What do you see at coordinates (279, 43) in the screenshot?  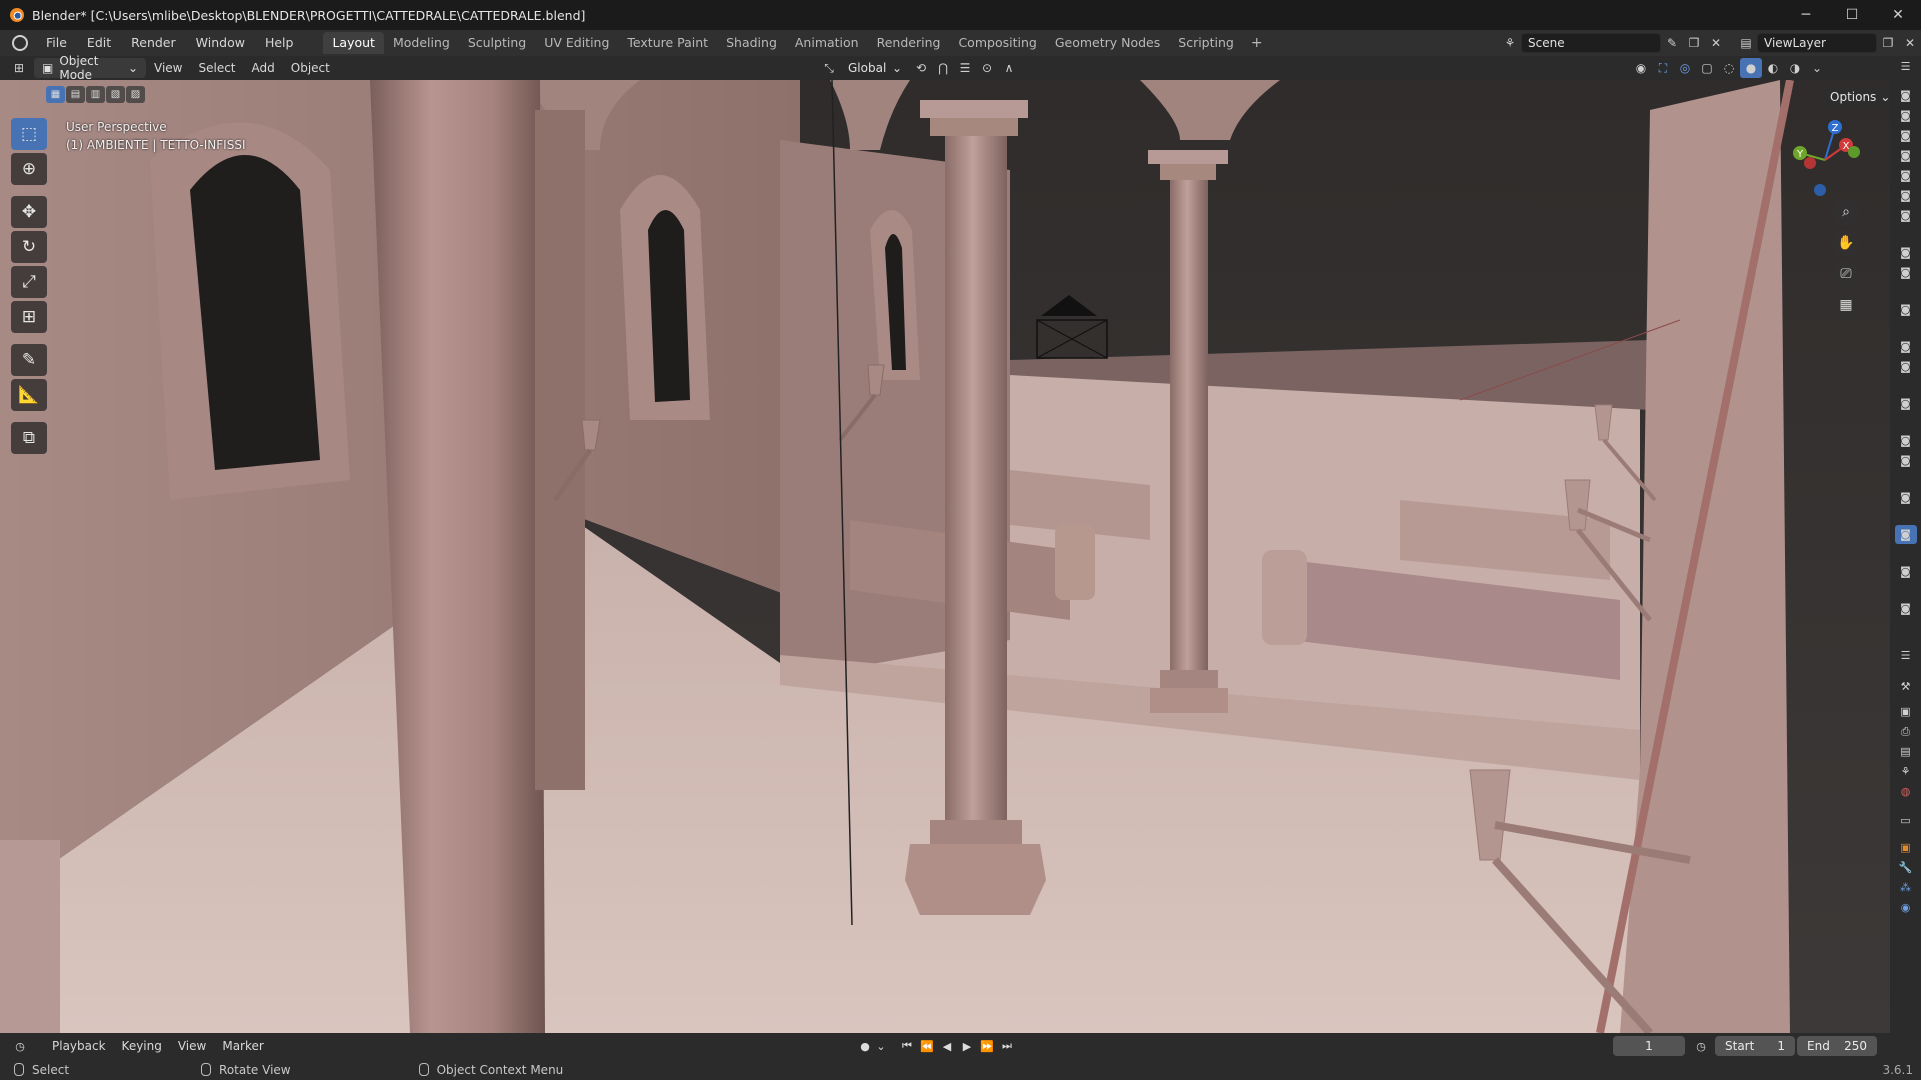 I see `menu-help: Help` at bounding box center [279, 43].